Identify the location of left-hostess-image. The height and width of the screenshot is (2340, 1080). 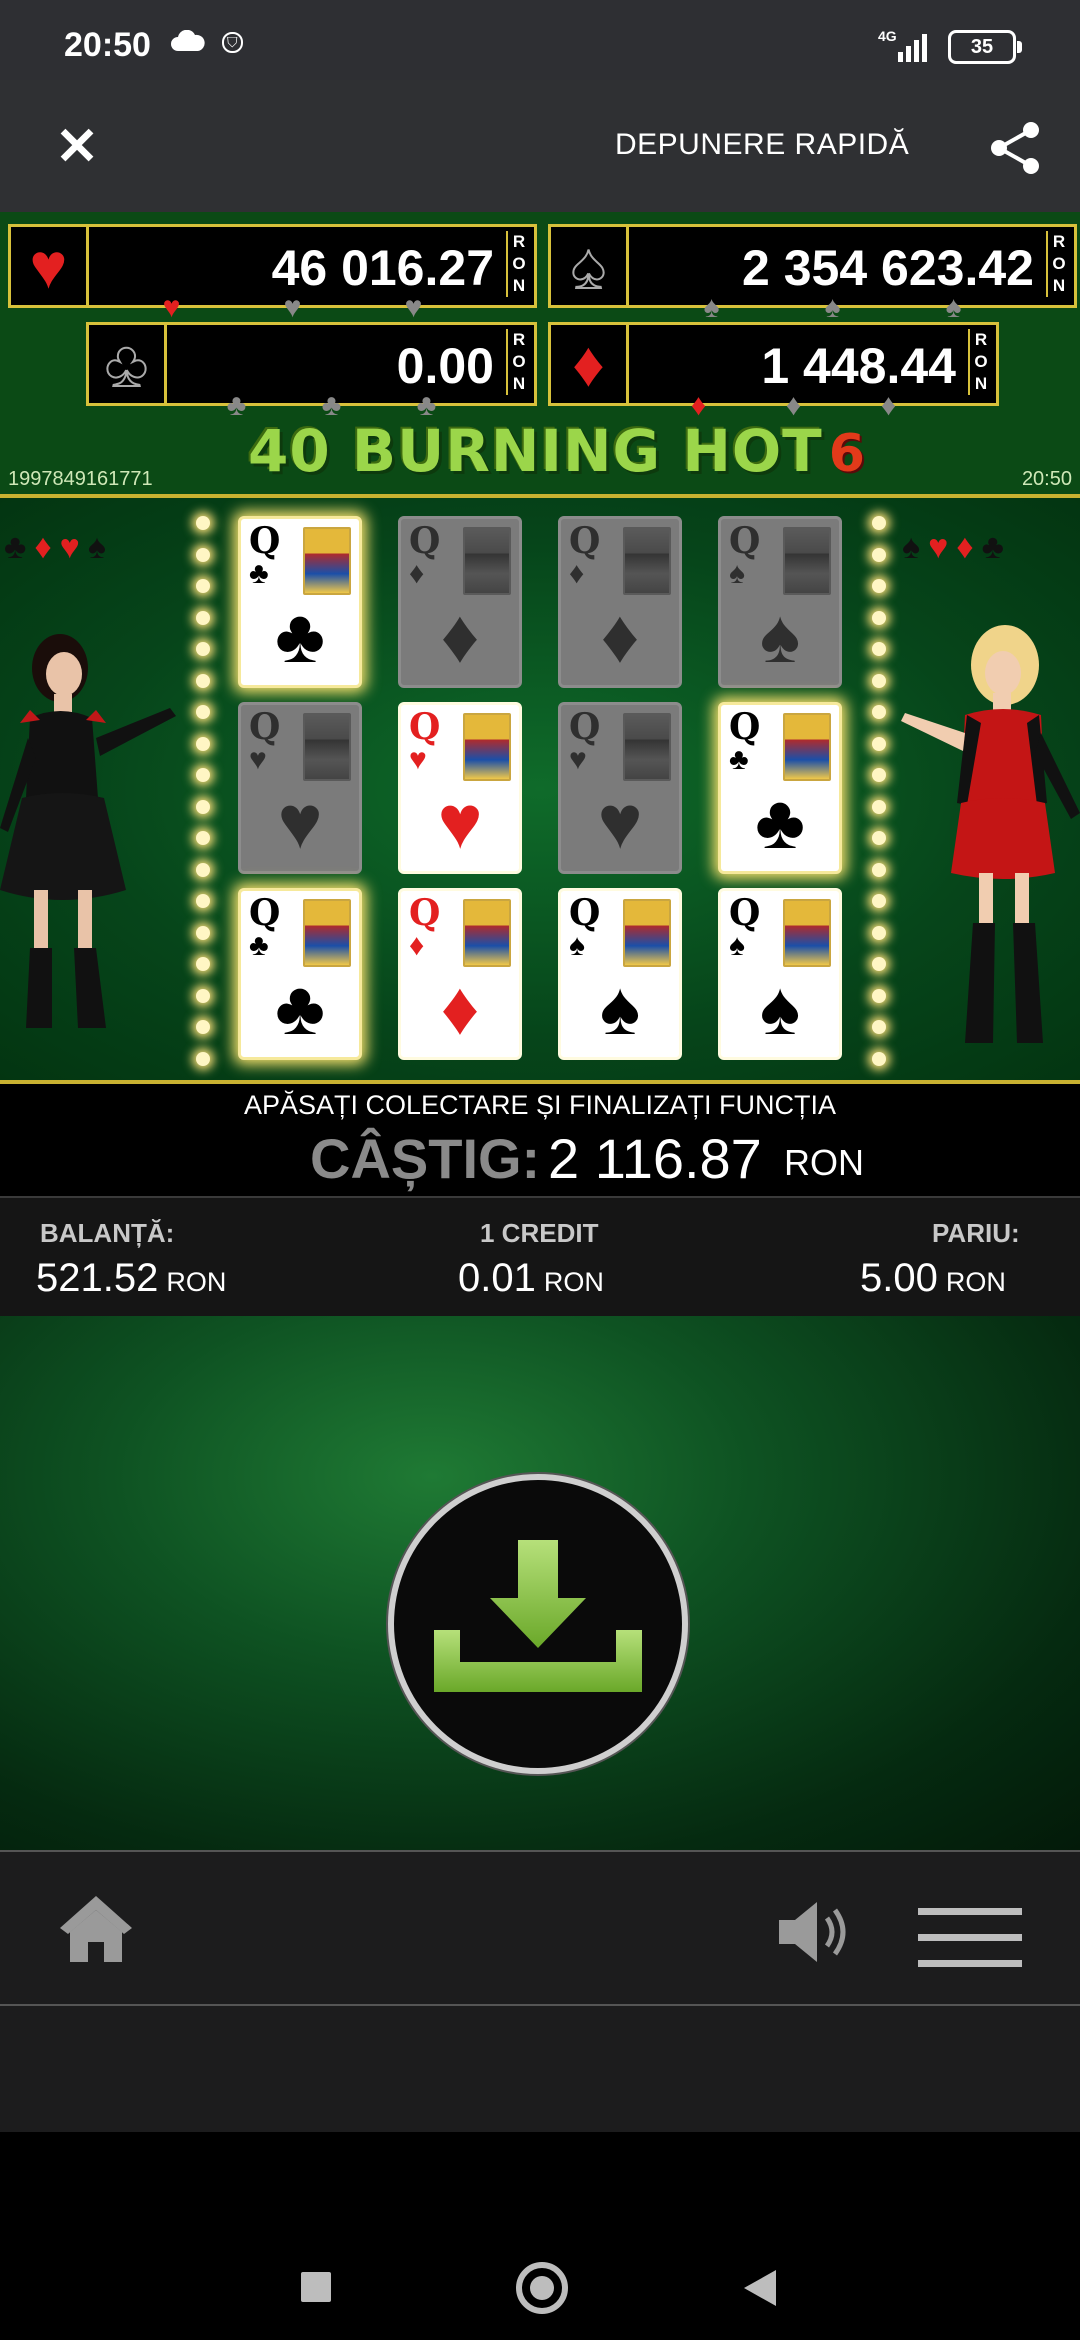
(88, 831).